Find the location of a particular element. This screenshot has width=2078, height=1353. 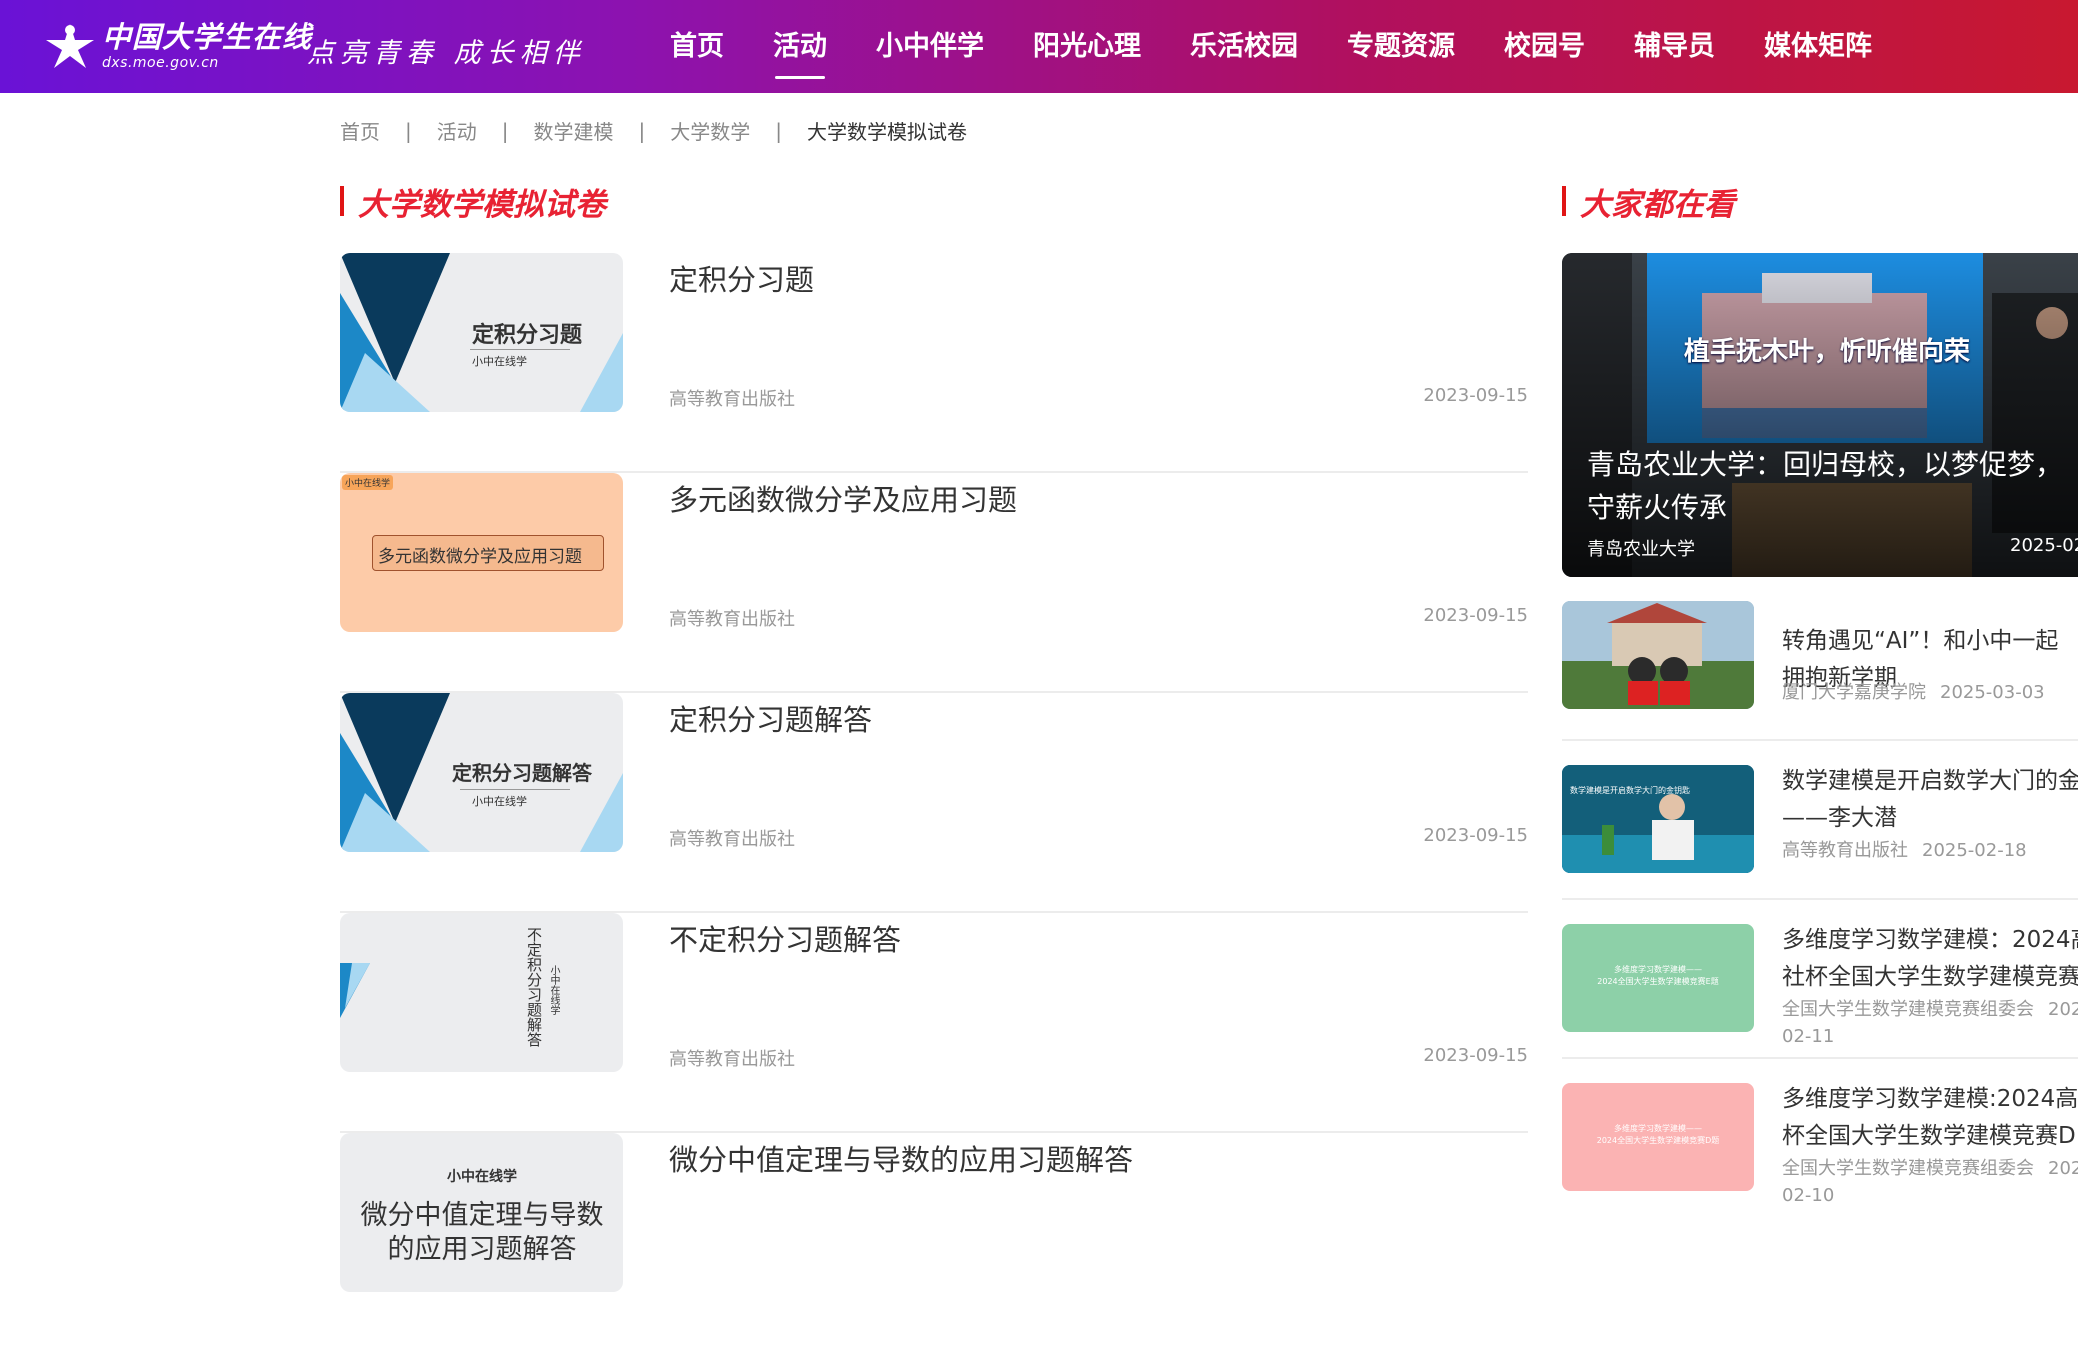

thumb-caption: 数学建模是开启数学大门的金钥匙 is located at coordinates (1630, 790).